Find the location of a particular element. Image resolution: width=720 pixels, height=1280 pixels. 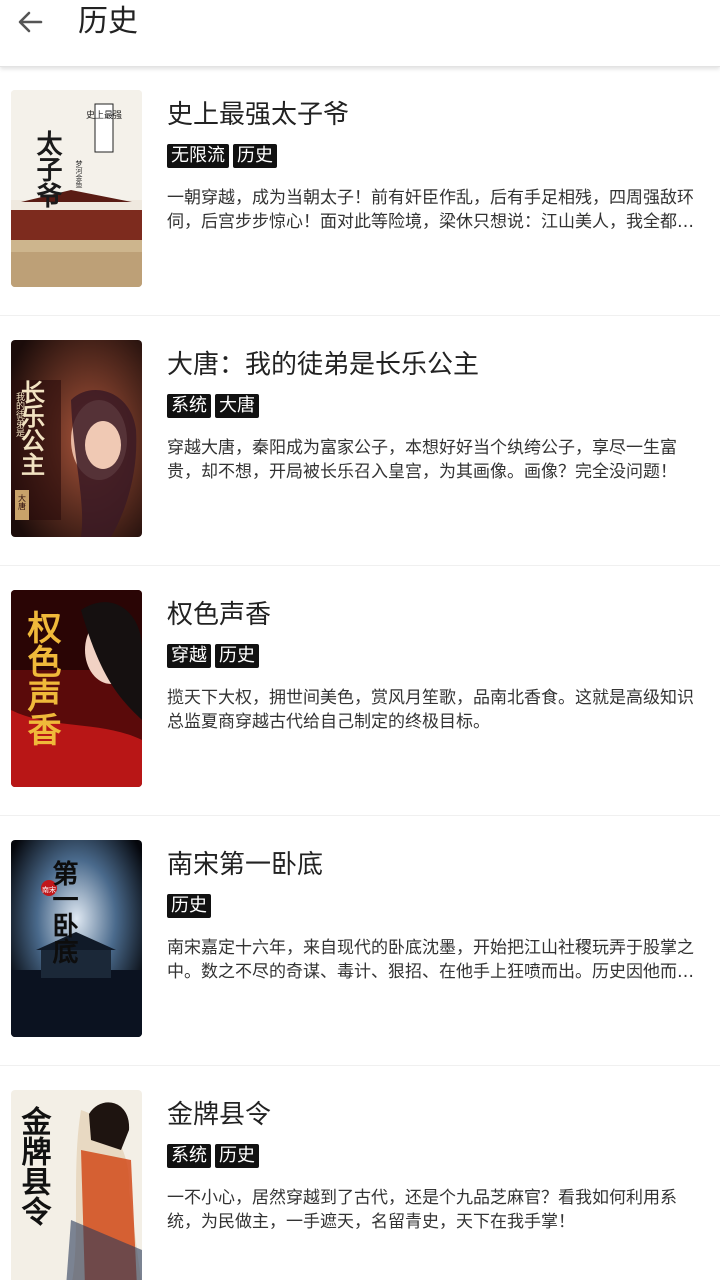

cover-author: 梦河金鱼 is located at coordinates (79, 174).